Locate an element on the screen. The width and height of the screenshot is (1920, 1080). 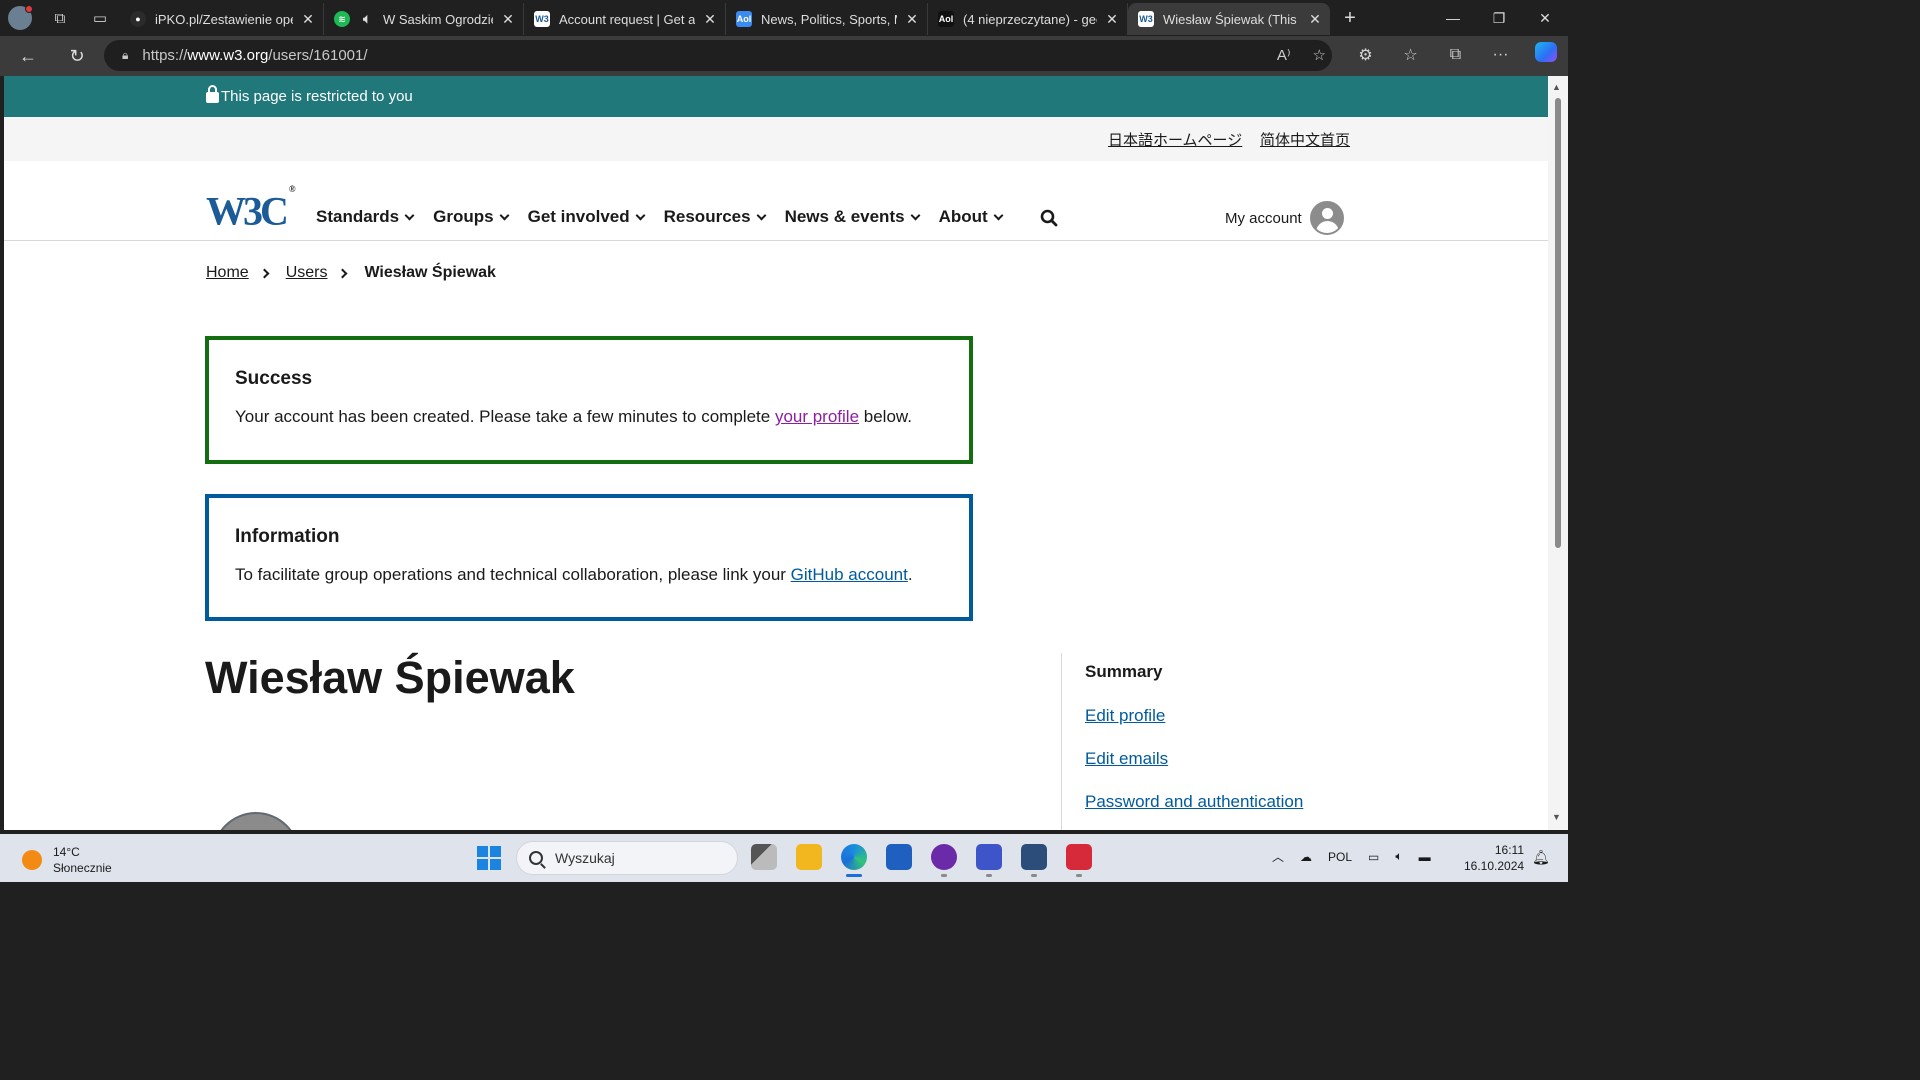
restore-icon: ❐ is located at coordinates (1499, 18).